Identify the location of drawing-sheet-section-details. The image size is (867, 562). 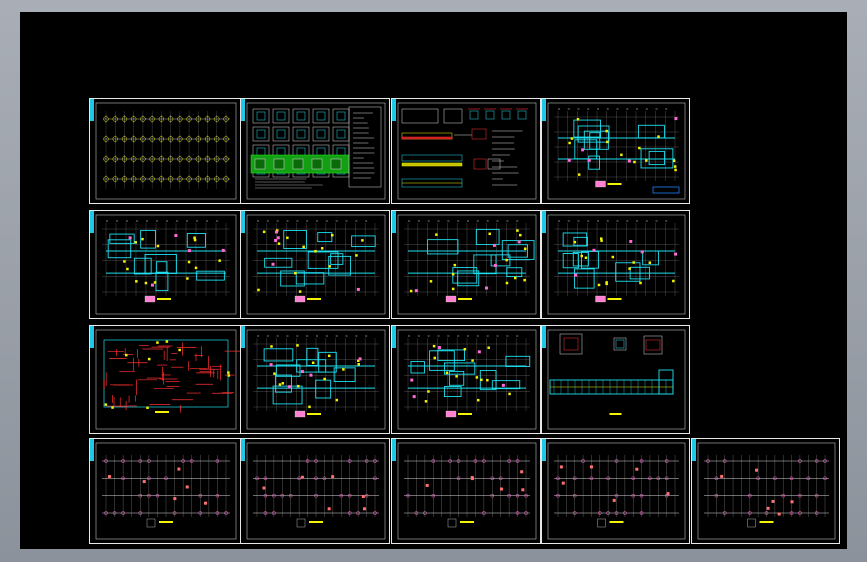
(615, 379).